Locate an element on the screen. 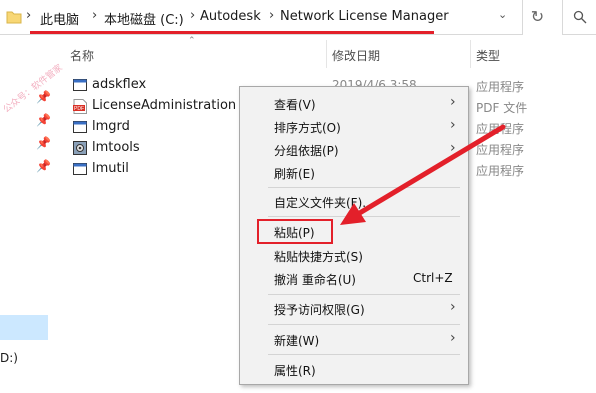  menu-item-label: 刷新(E) is located at coordinates (294, 174).